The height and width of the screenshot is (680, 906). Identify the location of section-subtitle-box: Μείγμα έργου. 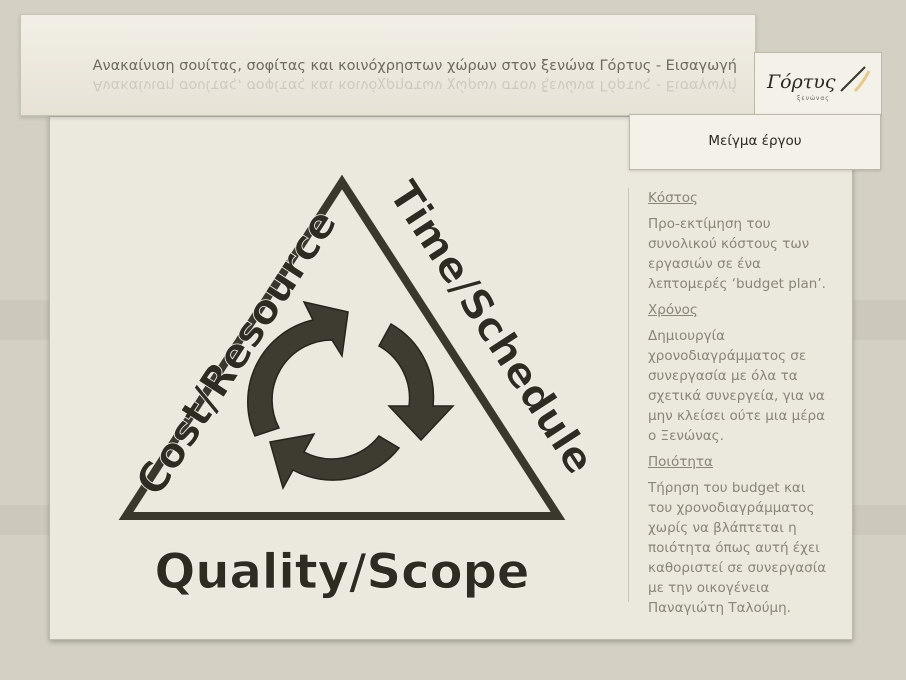
(755, 142).